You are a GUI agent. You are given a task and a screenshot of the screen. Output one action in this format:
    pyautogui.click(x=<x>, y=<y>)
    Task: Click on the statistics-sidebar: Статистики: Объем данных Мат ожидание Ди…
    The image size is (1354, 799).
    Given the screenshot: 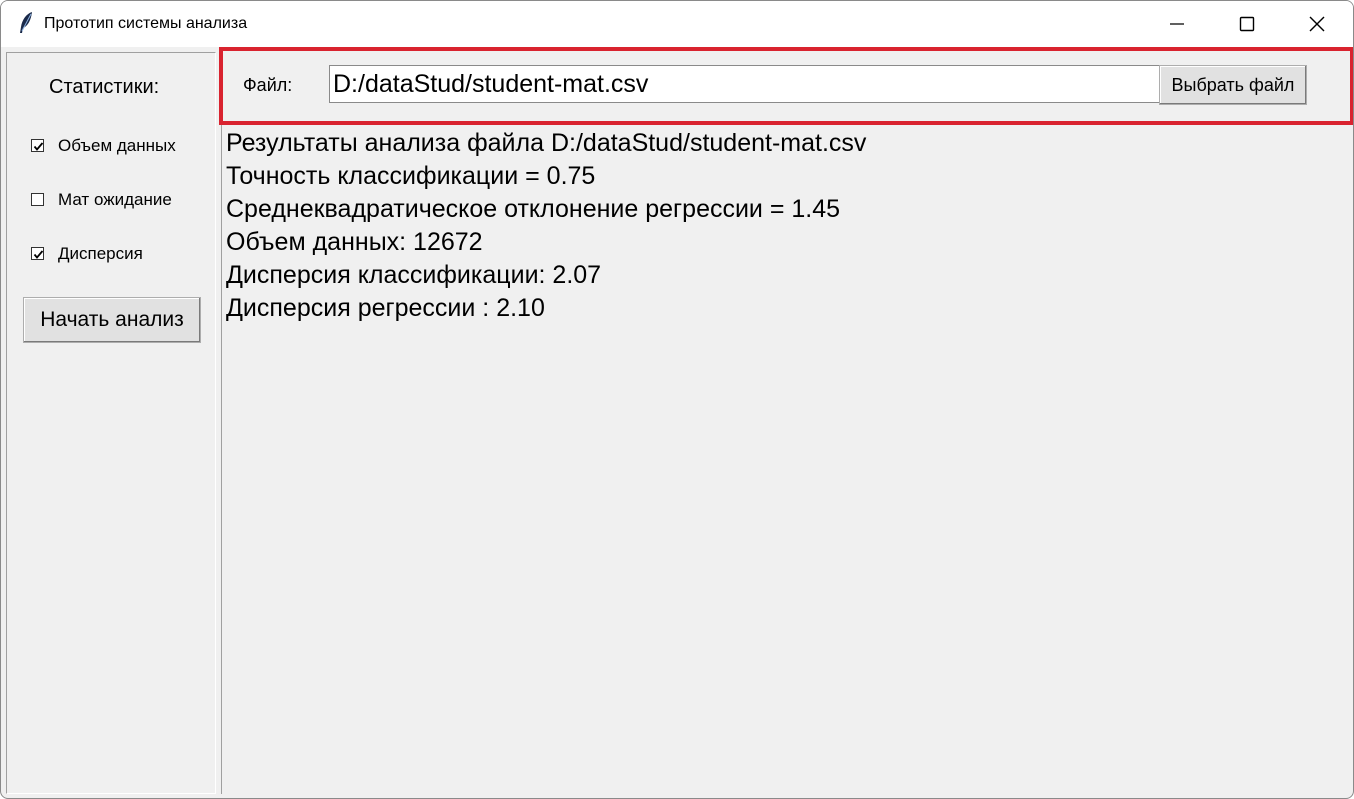 What is the action you would take?
    pyautogui.click(x=111, y=423)
    